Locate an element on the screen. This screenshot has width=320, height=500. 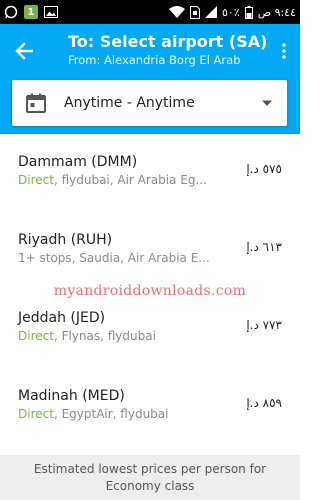
status-bar-right: ٥٠٪ ٩:٤٤ ص is located at coordinates (232, 12).